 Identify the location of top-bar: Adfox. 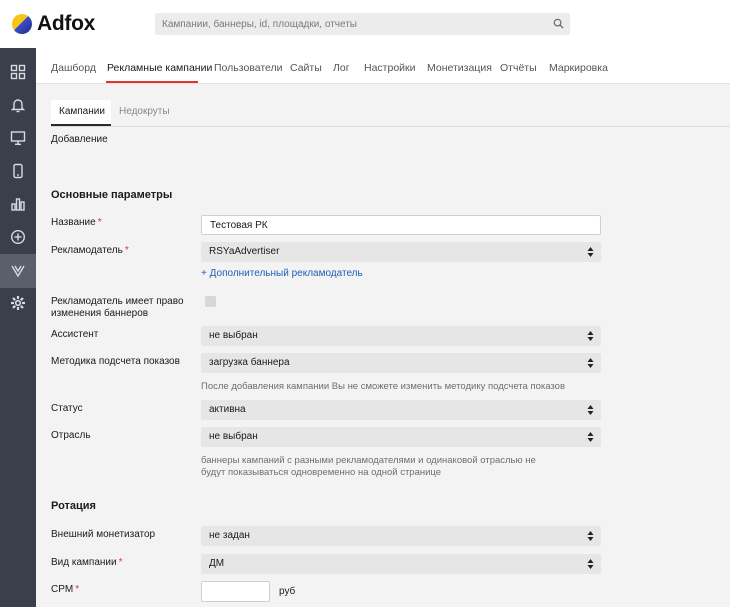
(365, 24).